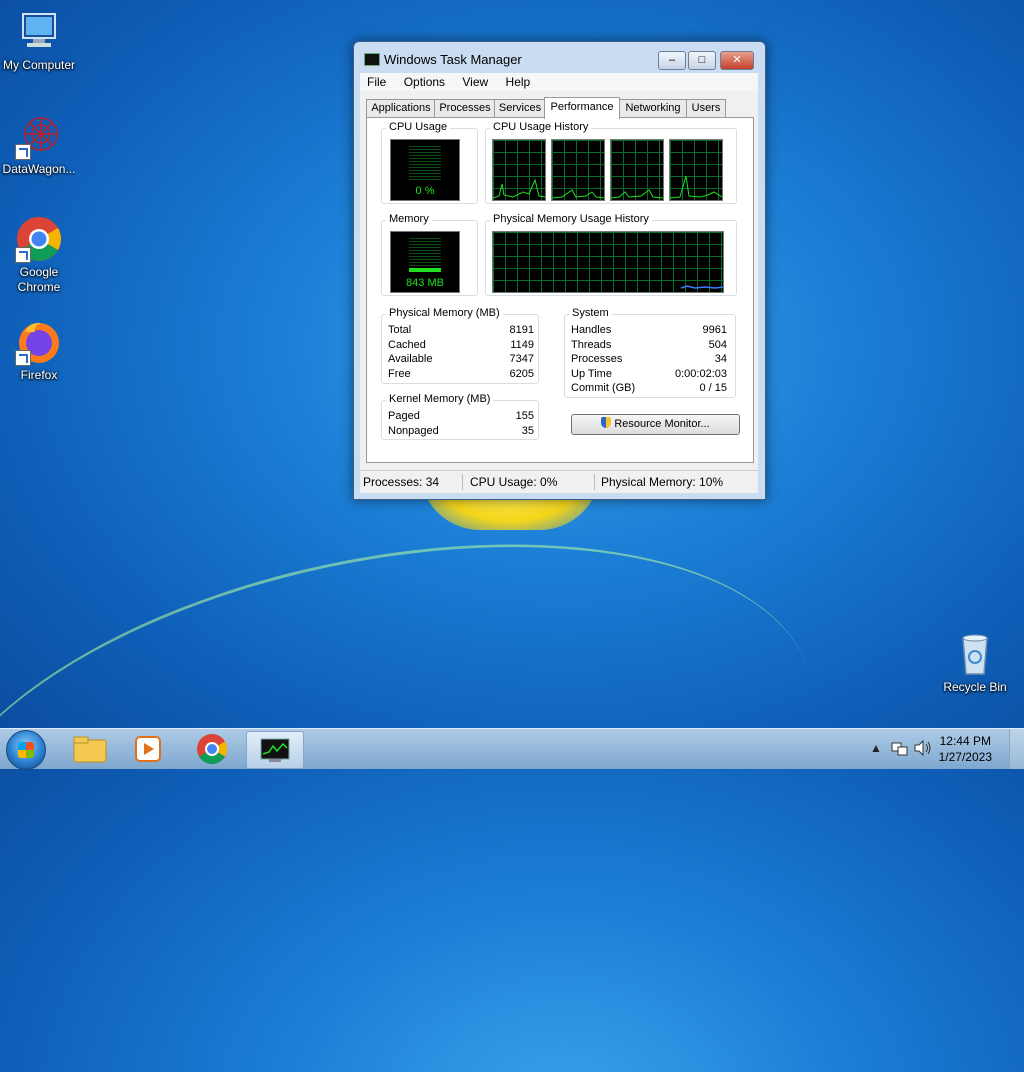 Image resolution: width=1024 pixels, height=1072 pixels. What do you see at coordinates (401, 108) in the screenshot?
I see `tab-applications: Applications` at bounding box center [401, 108].